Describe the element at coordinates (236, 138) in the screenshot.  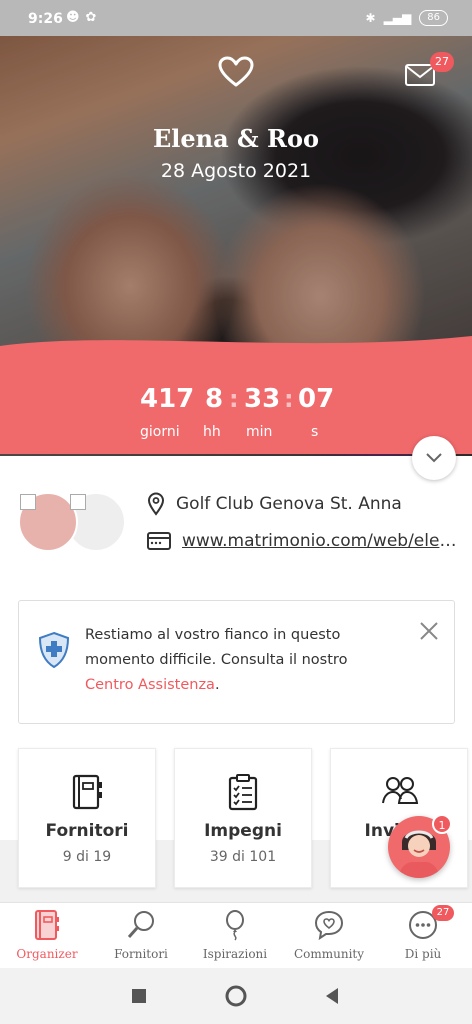
I see `couple-names: Elena & Roo` at that location.